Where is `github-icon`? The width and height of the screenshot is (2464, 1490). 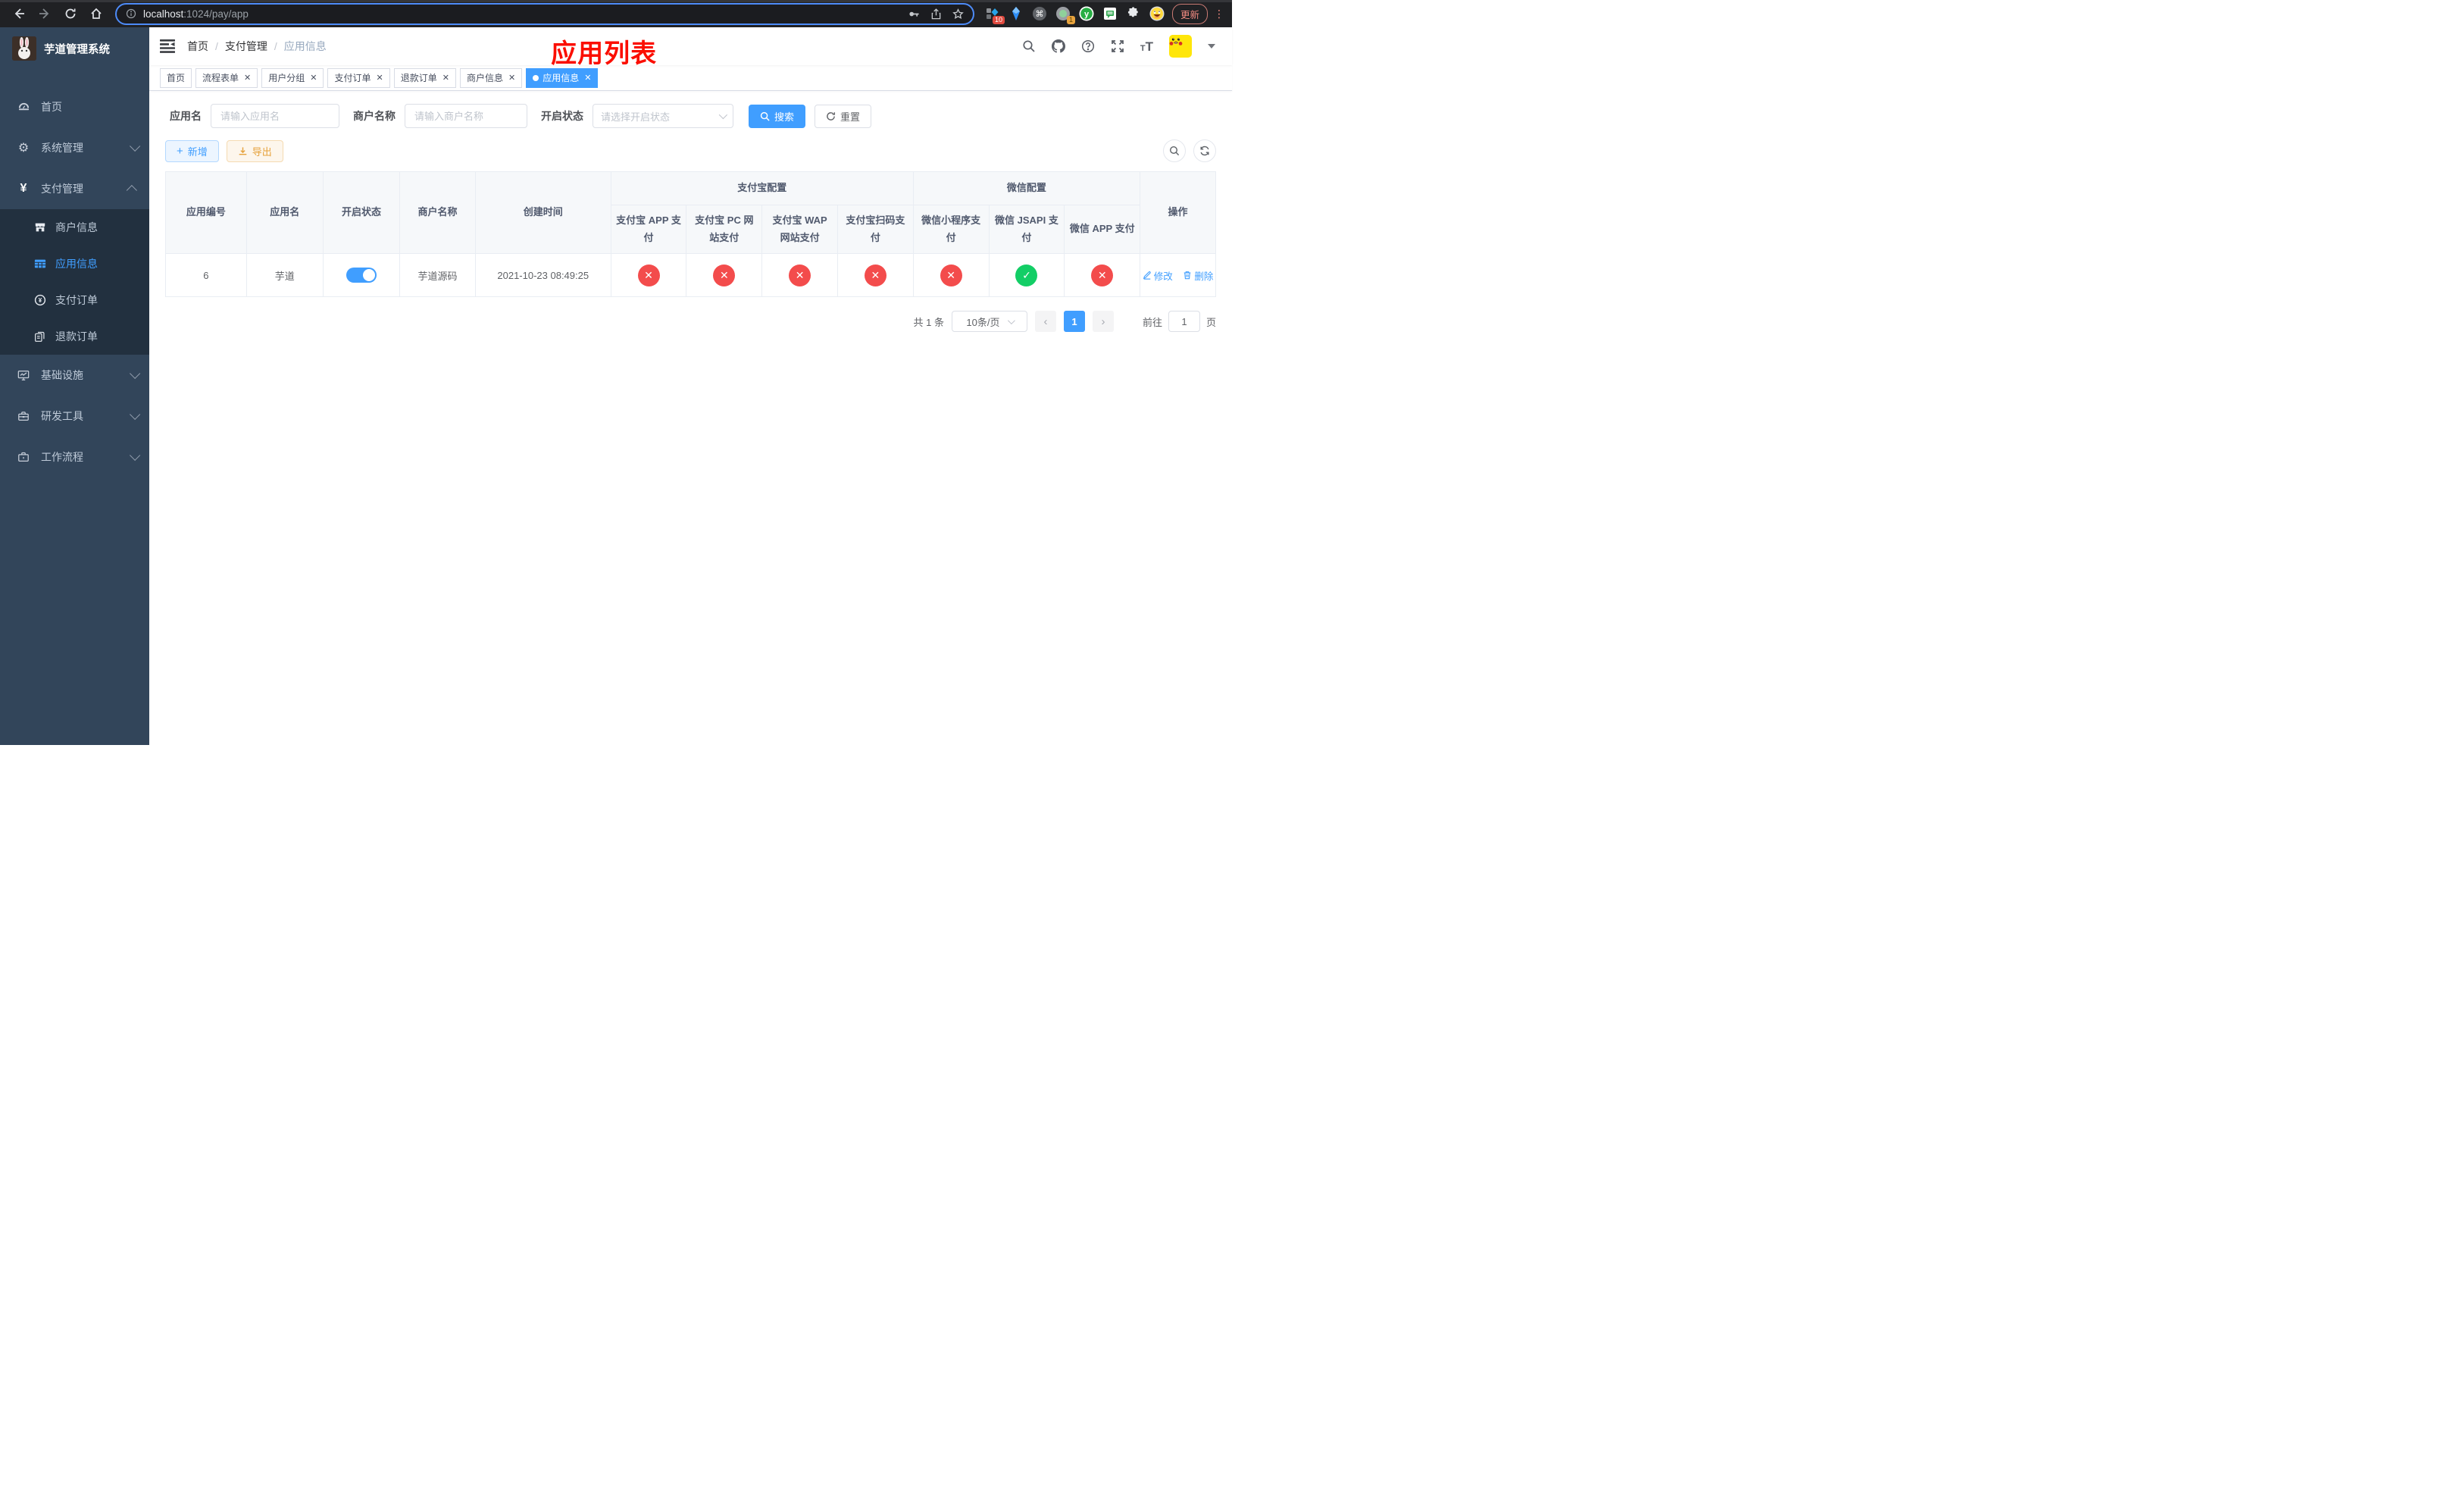 github-icon is located at coordinates (1058, 46).